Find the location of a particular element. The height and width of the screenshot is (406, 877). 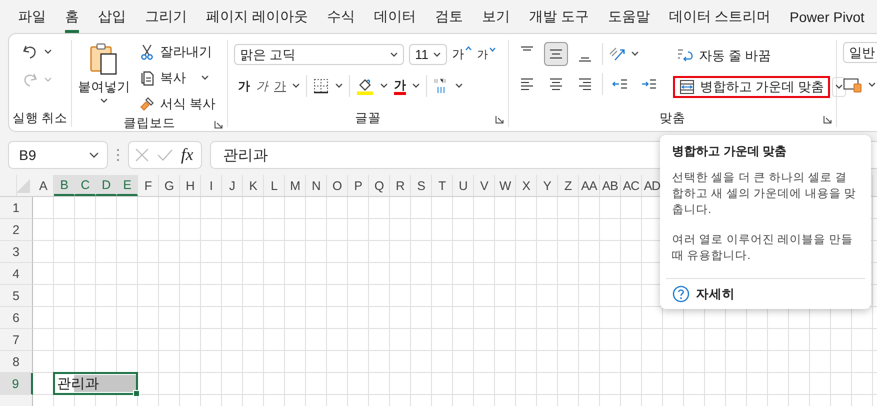

column-header: E is located at coordinates (127, 185).